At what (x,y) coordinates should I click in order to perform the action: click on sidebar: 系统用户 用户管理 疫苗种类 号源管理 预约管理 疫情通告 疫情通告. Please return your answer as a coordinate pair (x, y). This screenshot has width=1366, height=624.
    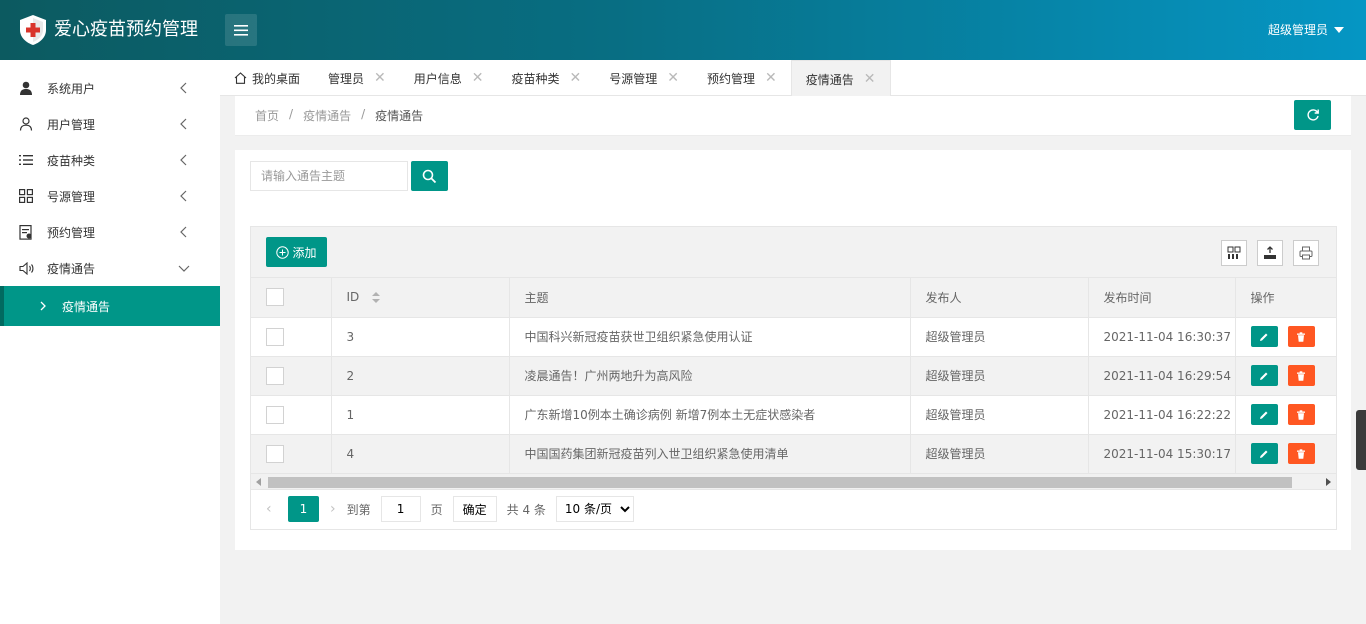
    Looking at the image, I should click on (110, 342).